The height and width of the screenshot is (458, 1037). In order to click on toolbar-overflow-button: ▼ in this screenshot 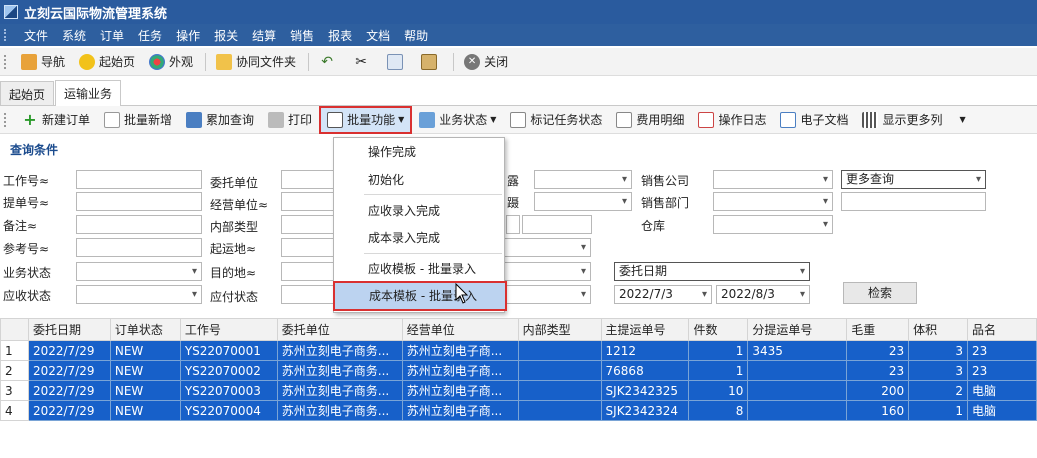, I will do `click(960, 120)`.